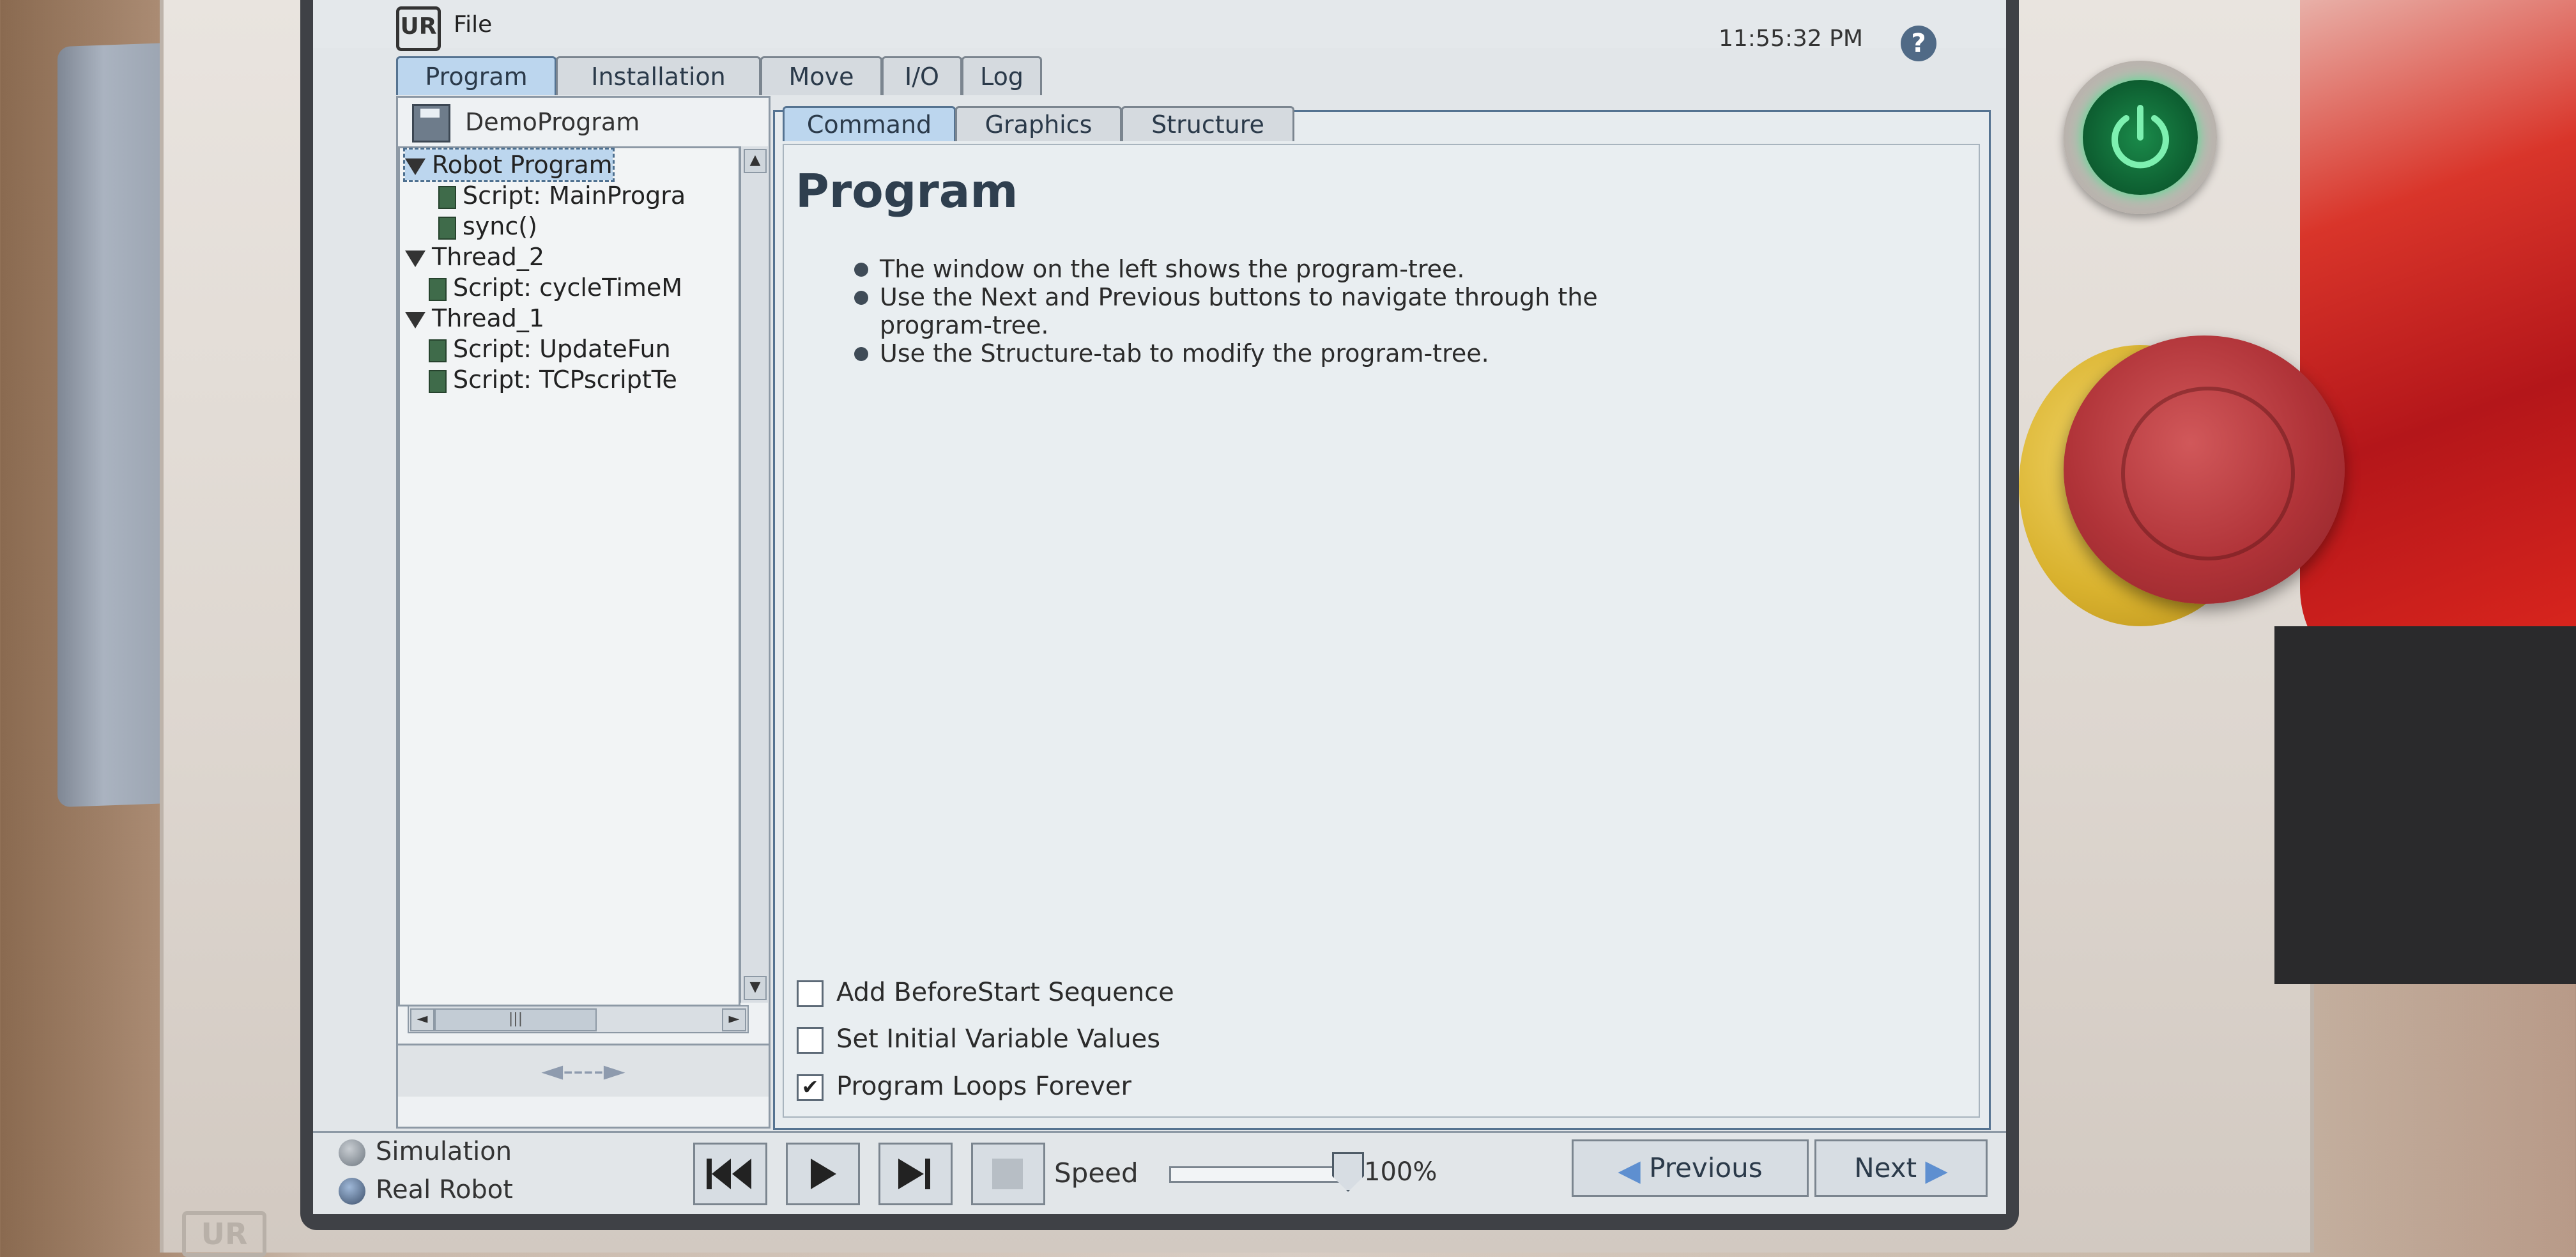 Image resolution: width=2576 pixels, height=1257 pixels. What do you see at coordinates (1918, 43) in the screenshot?
I see `help-icon: ?` at bounding box center [1918, 43].